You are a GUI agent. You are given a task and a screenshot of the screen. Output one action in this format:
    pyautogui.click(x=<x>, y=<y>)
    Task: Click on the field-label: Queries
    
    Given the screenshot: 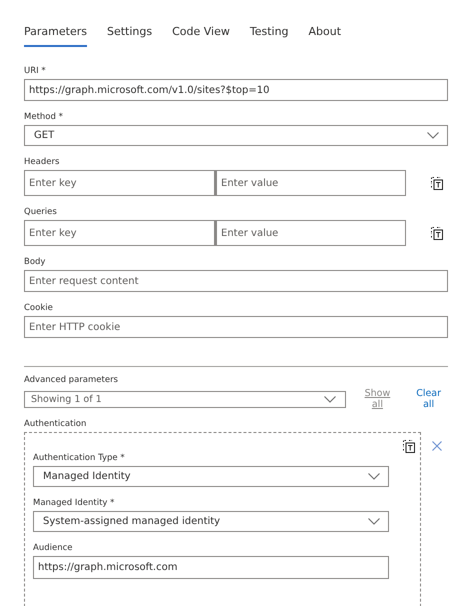 What is the action you would take?
    pyautogui.click(x=41, y=212)
    